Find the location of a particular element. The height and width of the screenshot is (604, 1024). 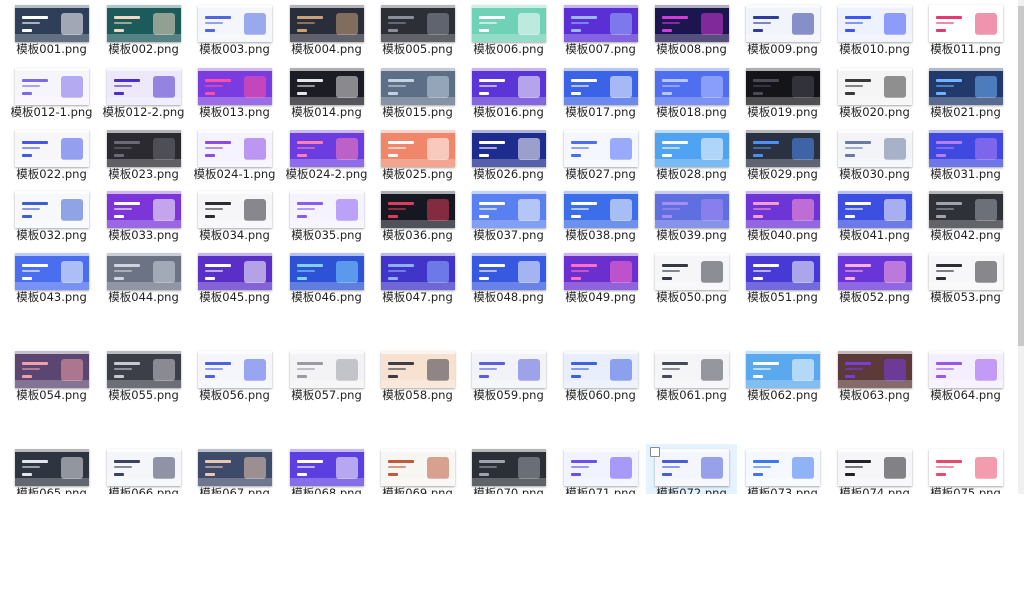

file-item: 模板013.png is located at coordinates (234, 94).